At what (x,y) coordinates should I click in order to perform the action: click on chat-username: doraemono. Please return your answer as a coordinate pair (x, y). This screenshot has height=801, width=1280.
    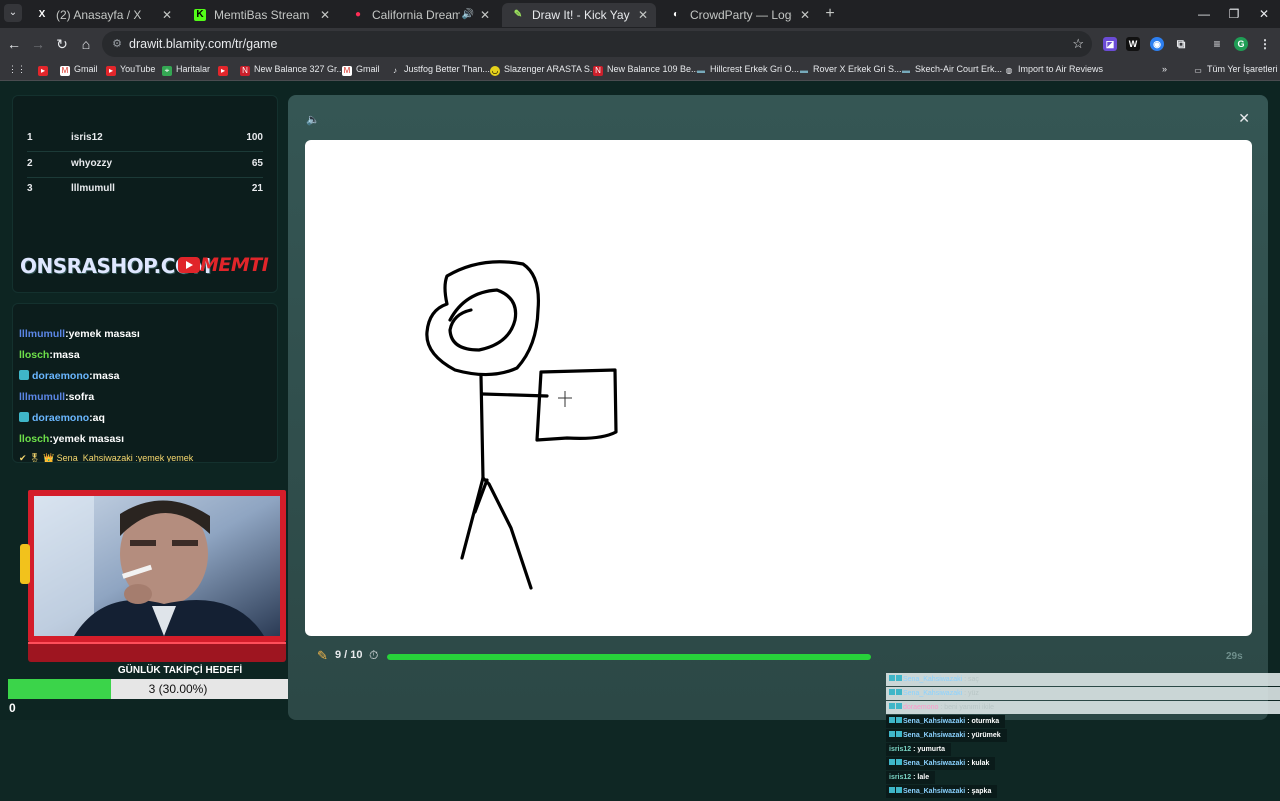
    Looking at the image, I should click on (61, 376).